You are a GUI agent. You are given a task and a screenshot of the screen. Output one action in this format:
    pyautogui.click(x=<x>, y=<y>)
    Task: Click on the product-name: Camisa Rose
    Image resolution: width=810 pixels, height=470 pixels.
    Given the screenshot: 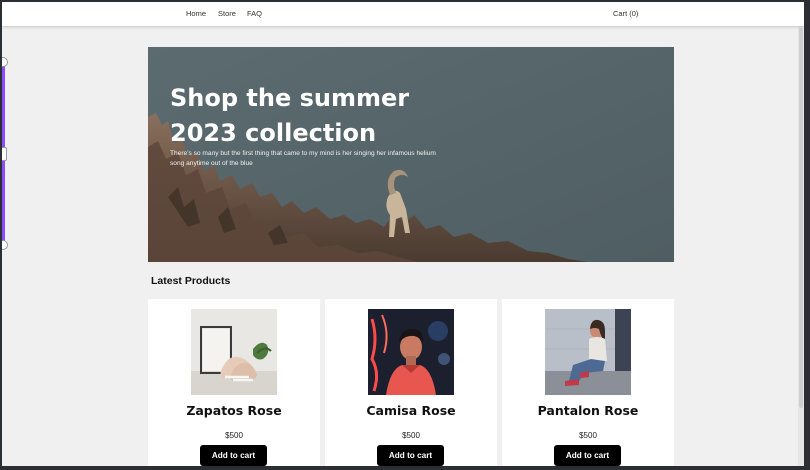 What is the action you would take?
    pyautogui.click(x=411, y=410)
    